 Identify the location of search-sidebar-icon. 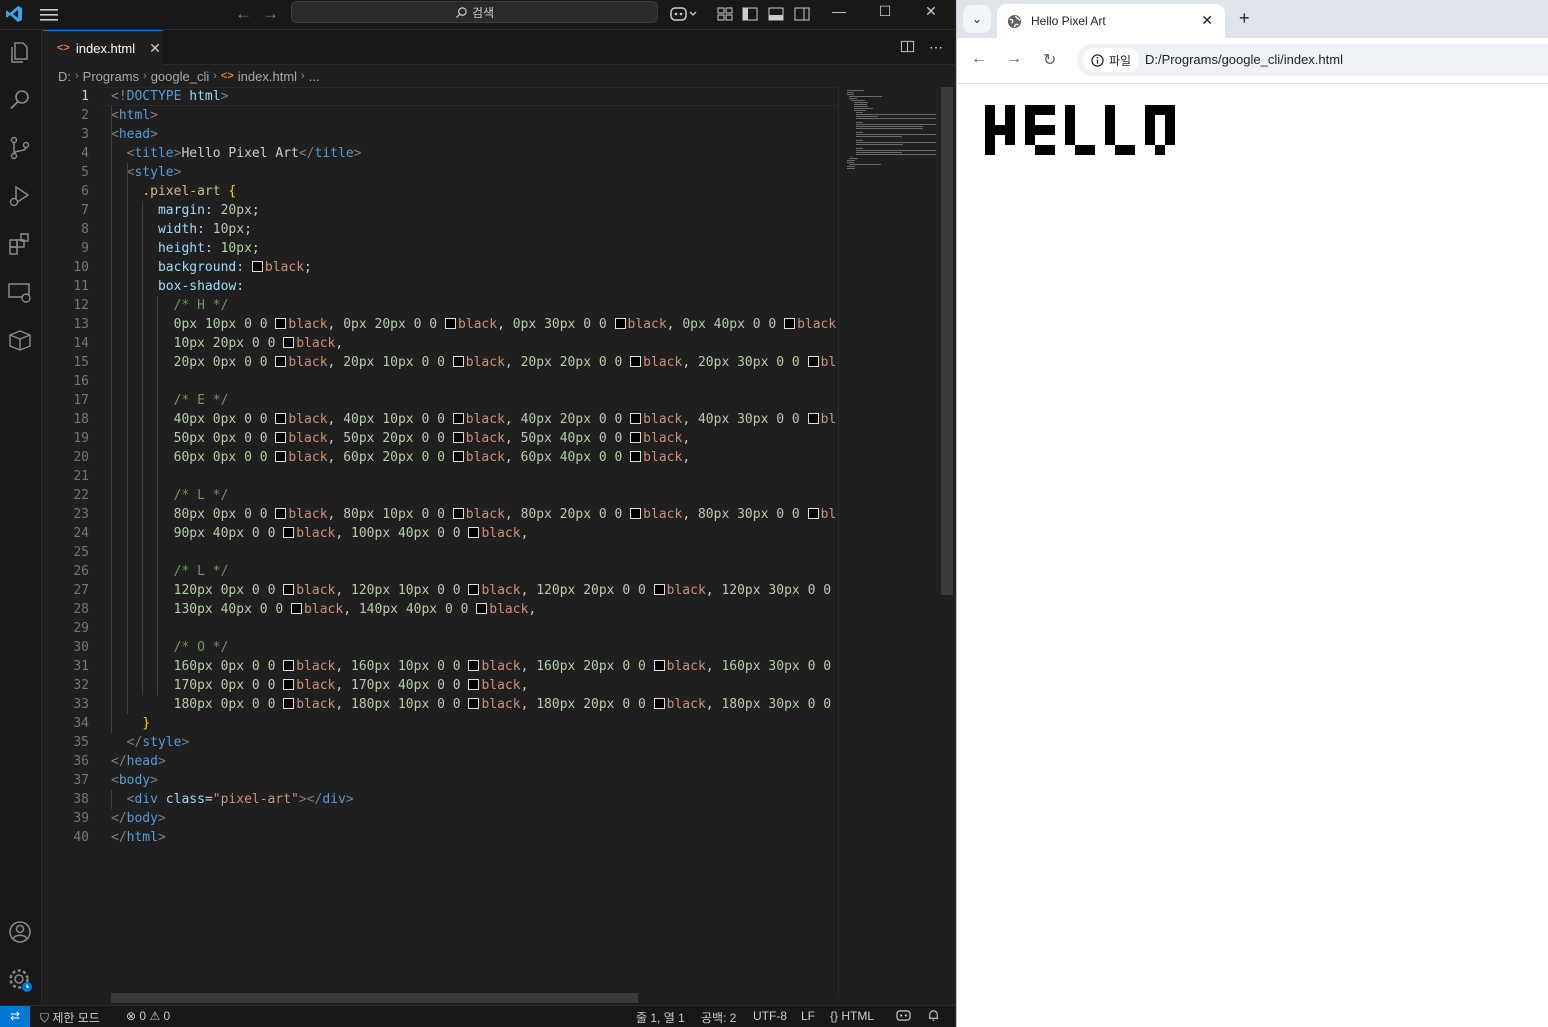
(20, 100).